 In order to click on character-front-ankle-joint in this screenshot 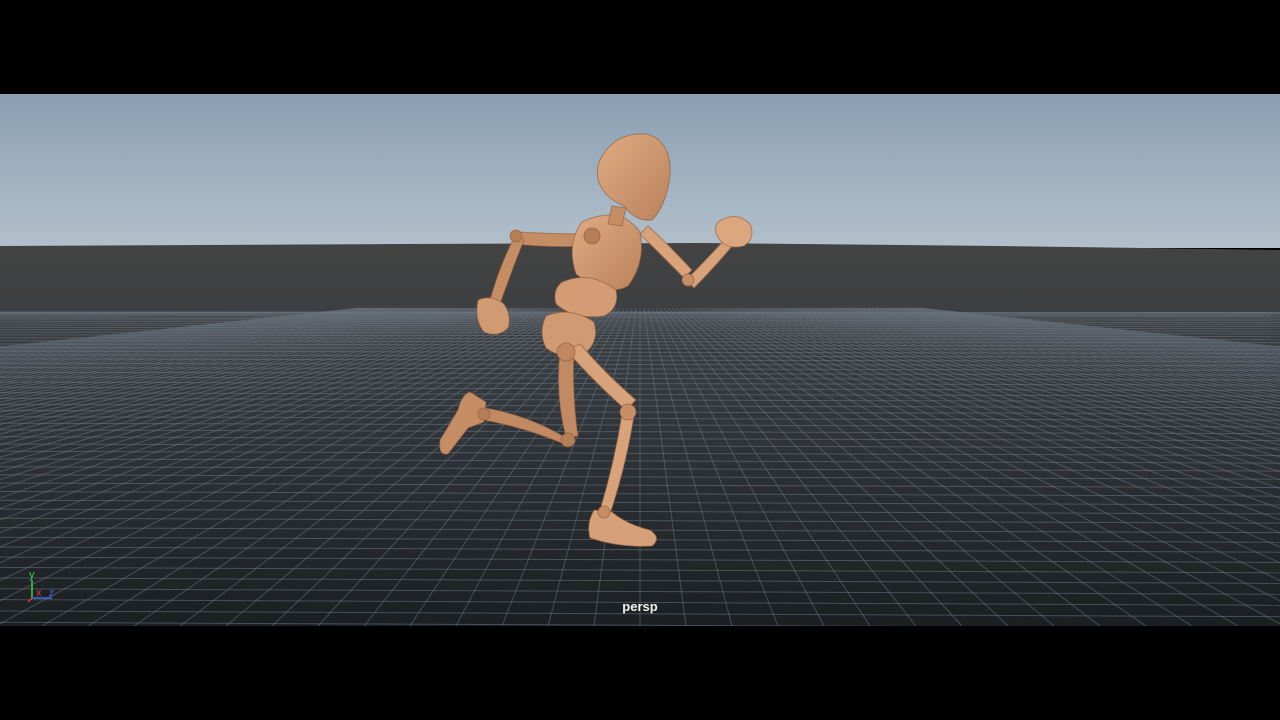, I will do `click(604, 512)`.